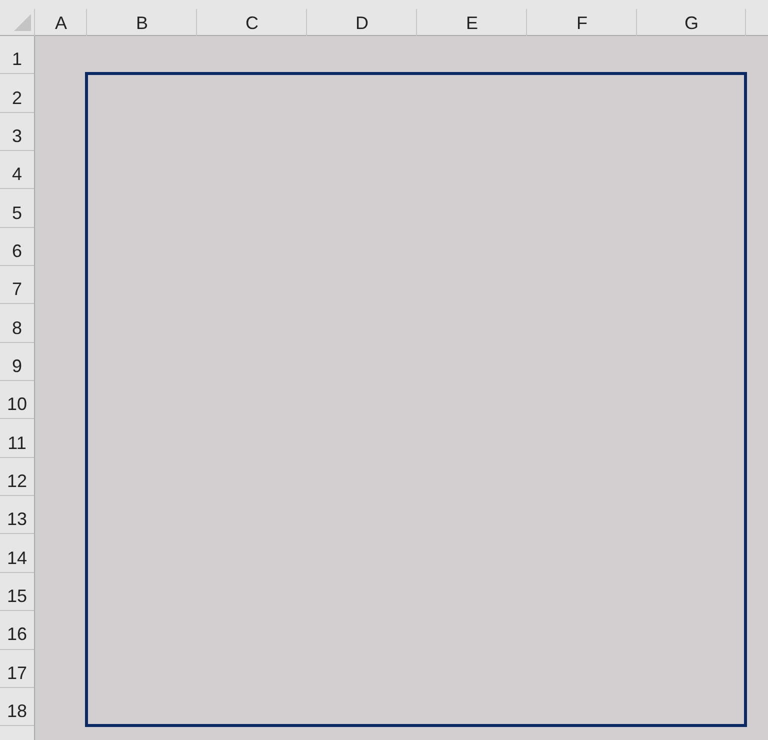  What do you see at coordinates (17, 553) in the screenshot?
I see `row-header: 14` at bounding box center [17, 553].